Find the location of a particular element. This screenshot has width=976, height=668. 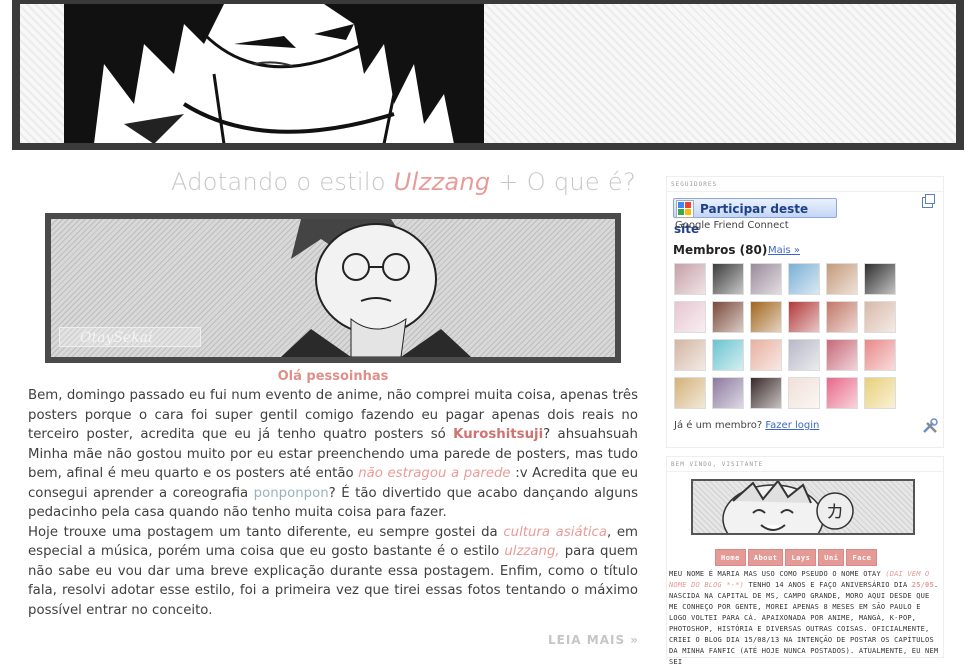

anime-character-art is located at coordinates (274, 73).